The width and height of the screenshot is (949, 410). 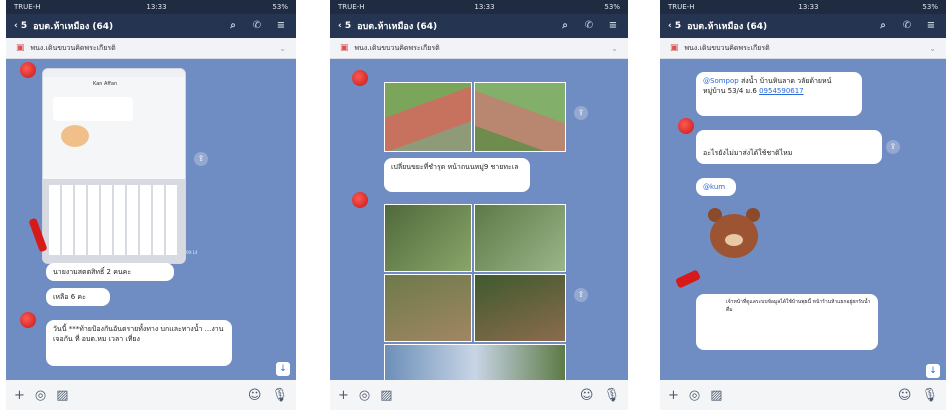 I want to click on timestamp: 09:14, so click(x=192, y=252).